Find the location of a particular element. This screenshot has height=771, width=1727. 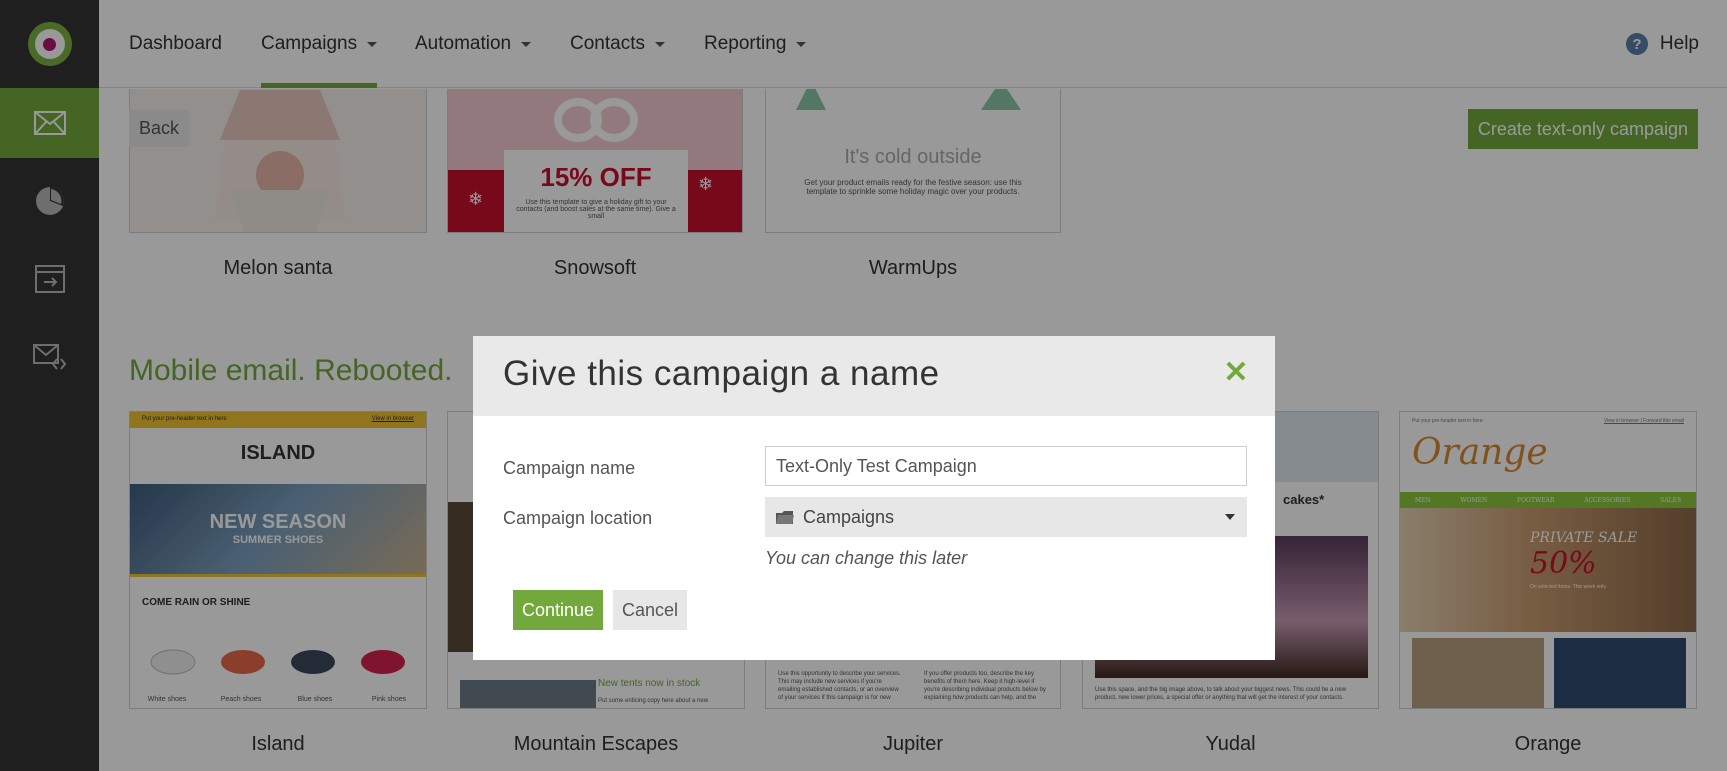

cancel-button: Cancel is located at coordinates (650, 610).